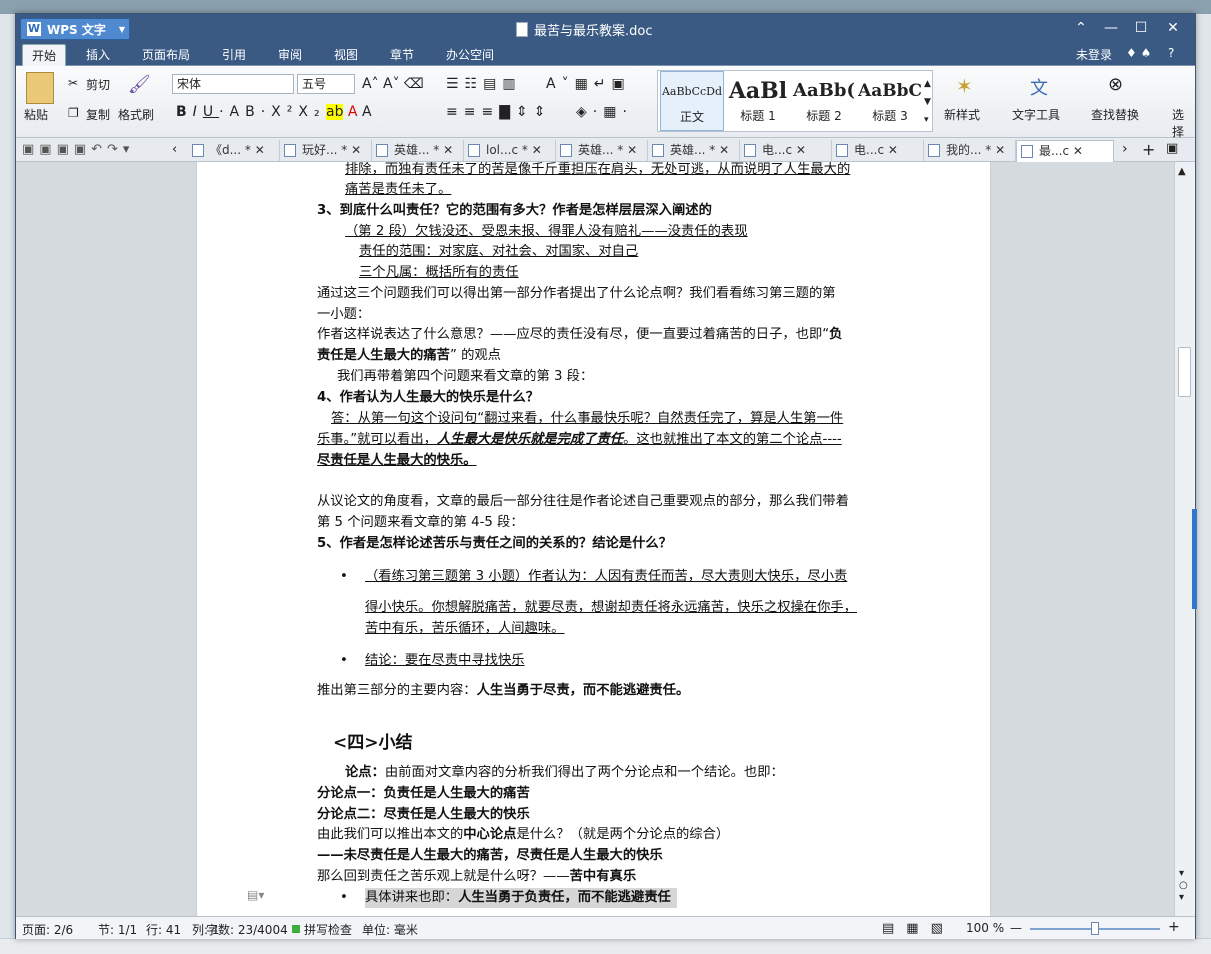  Describe the element at coordinates (494, 543) in the screenshot. I see `text-line: 5、作者是怎样论述苦乐与责任之间的关系的？结论是什么？` at that location.